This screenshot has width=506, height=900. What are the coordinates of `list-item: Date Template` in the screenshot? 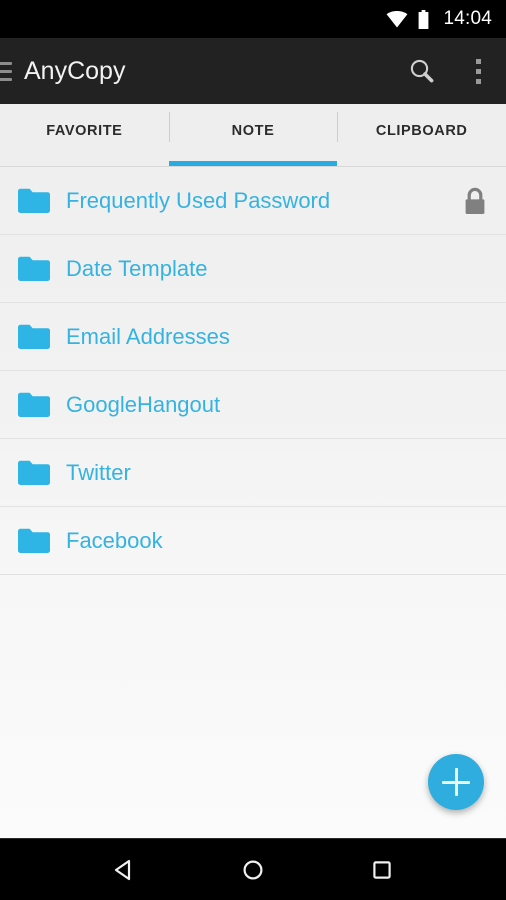 It's located at (253, 269).